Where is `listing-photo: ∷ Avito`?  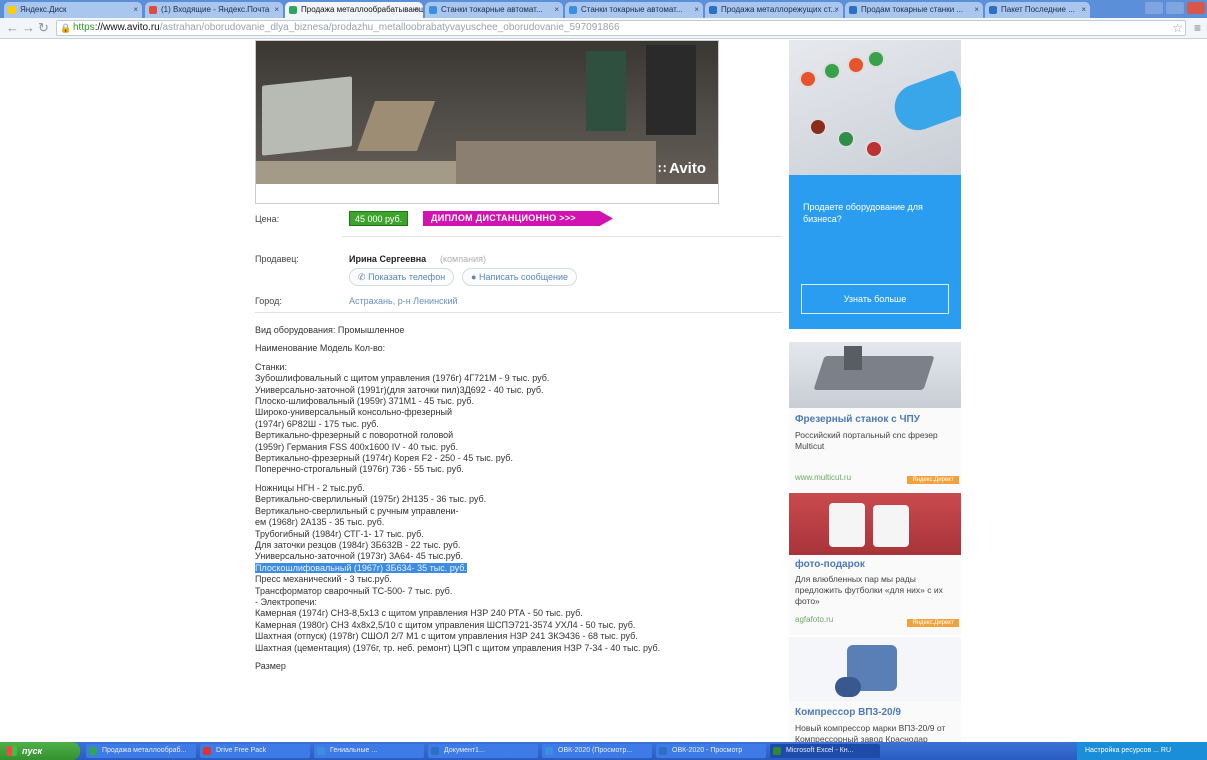
listing-photo: ∷ Avito is located at coordinates (487, 122).